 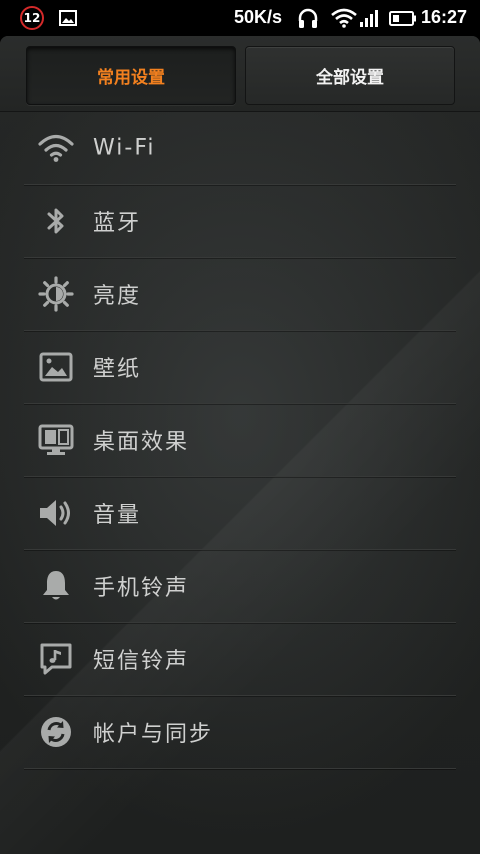 I want to click on sync-icon, so click(x=56, y=732).